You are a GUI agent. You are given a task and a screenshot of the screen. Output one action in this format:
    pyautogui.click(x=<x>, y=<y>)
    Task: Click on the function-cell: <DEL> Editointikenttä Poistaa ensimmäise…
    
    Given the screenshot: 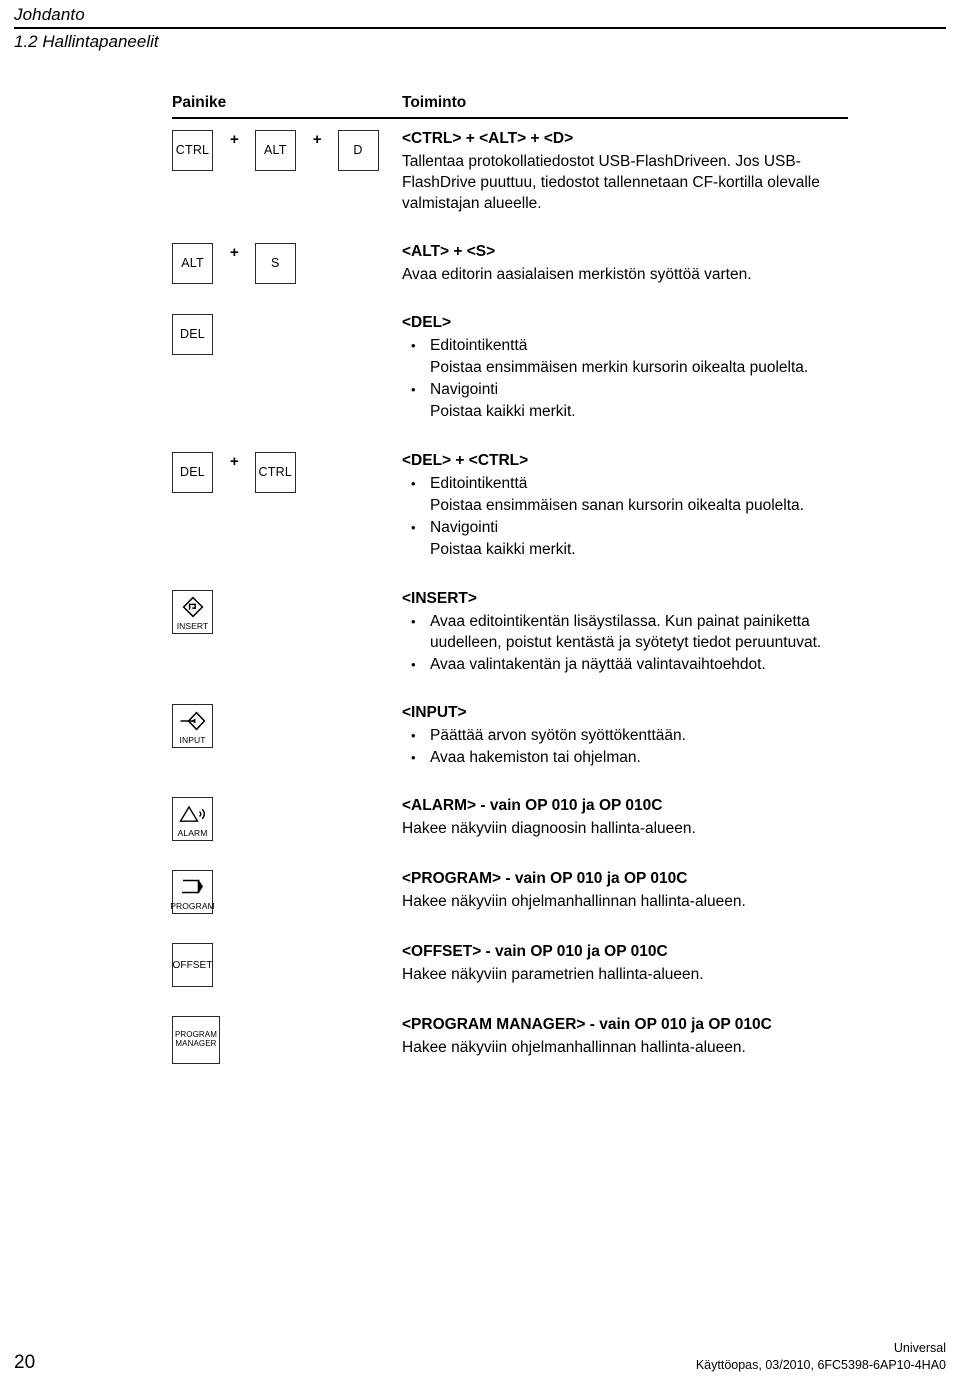 What is the action you would take?
    pyautogui.click(x=625, y=363)
    